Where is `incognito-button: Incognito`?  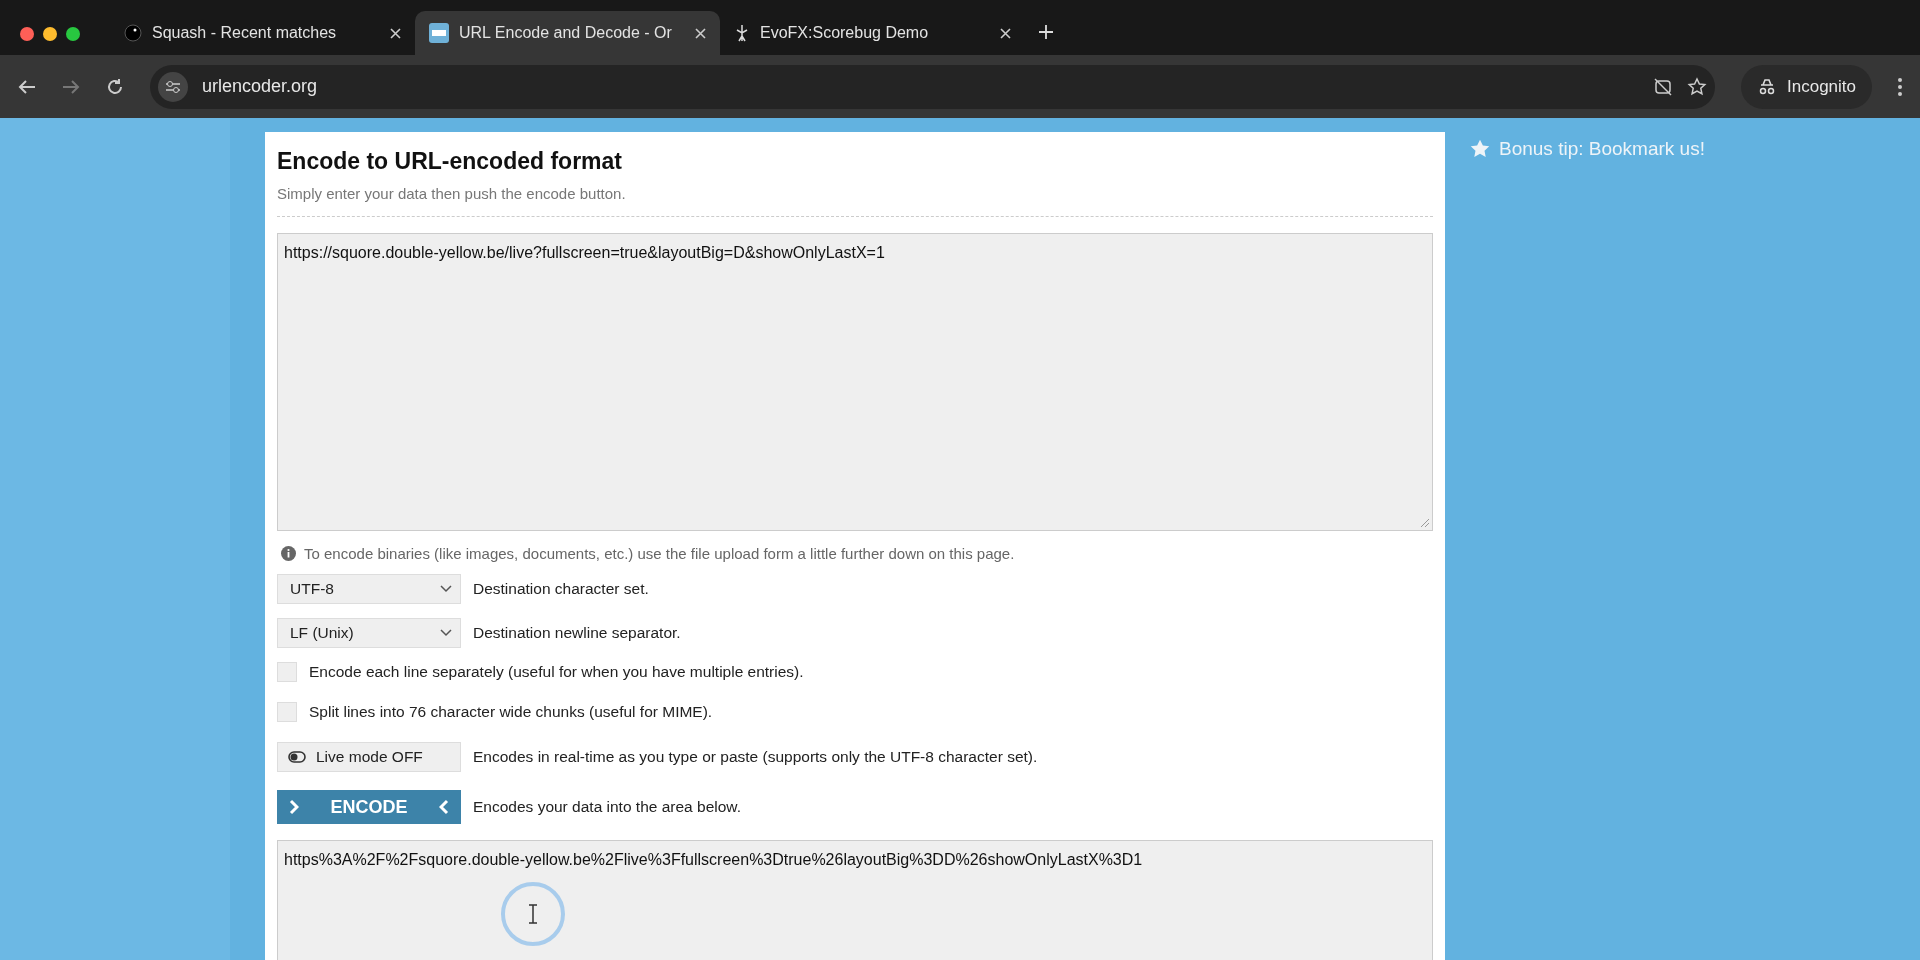
incognito-button: Incognito is located at coordinates (1806, 86).